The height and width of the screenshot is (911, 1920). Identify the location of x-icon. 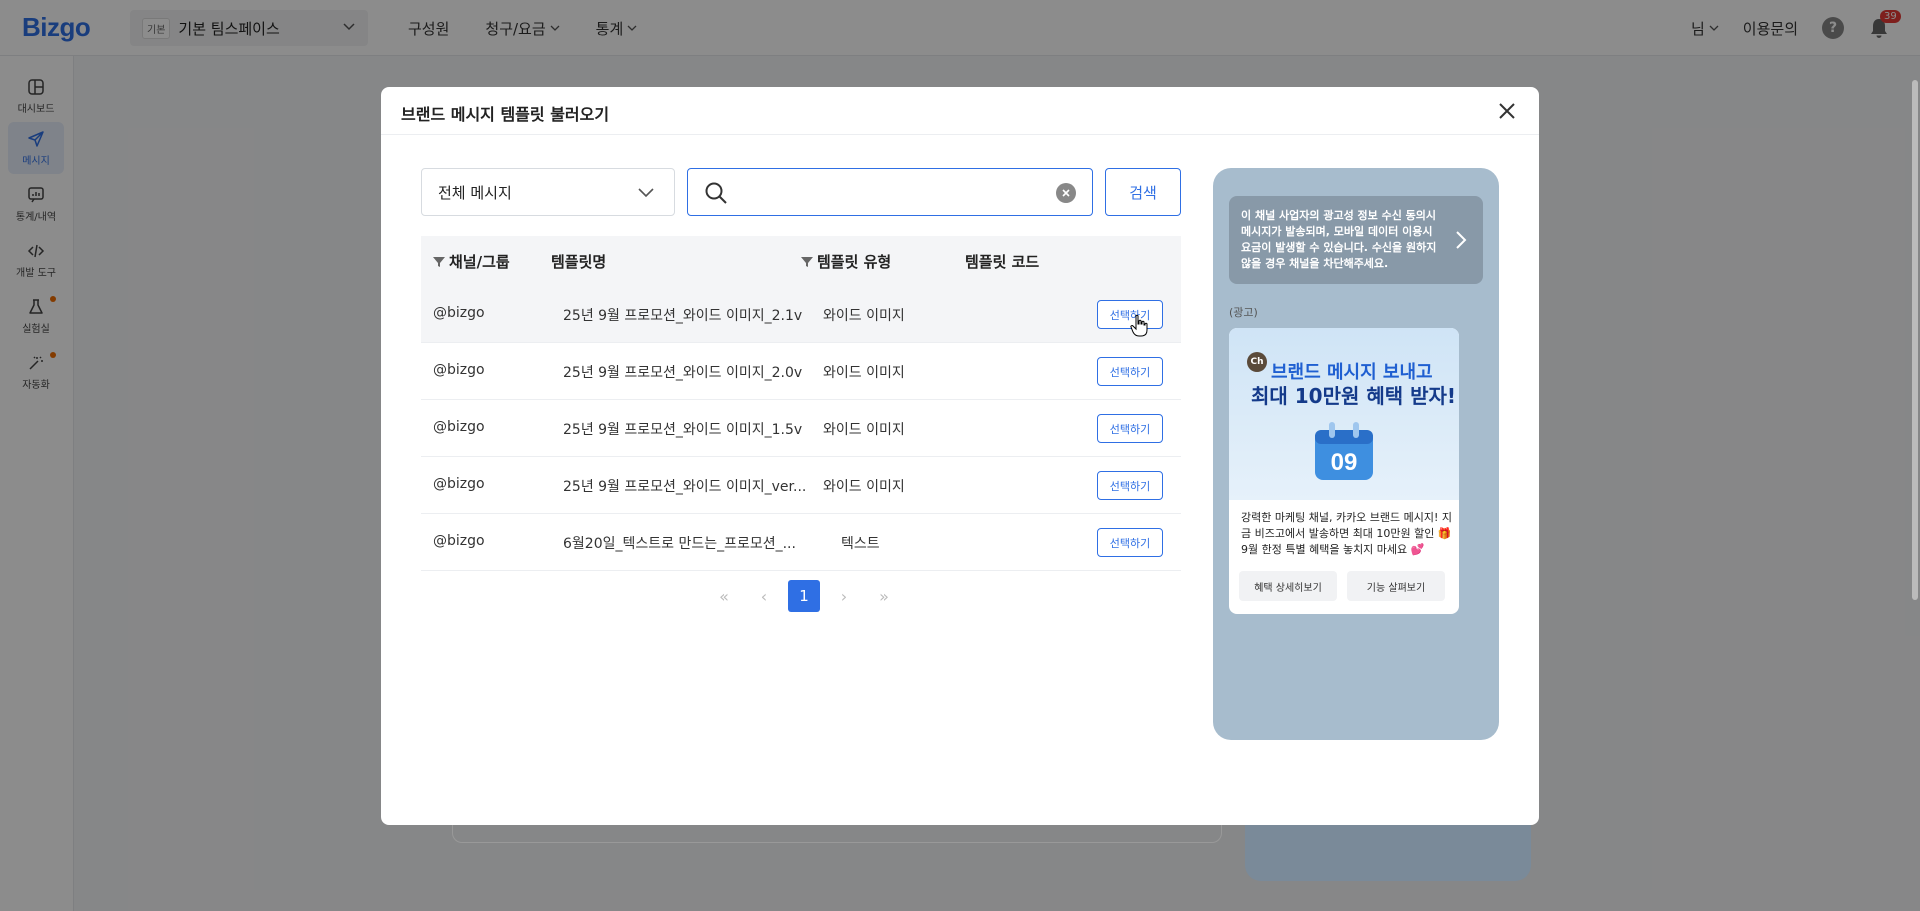
(1066, 193).